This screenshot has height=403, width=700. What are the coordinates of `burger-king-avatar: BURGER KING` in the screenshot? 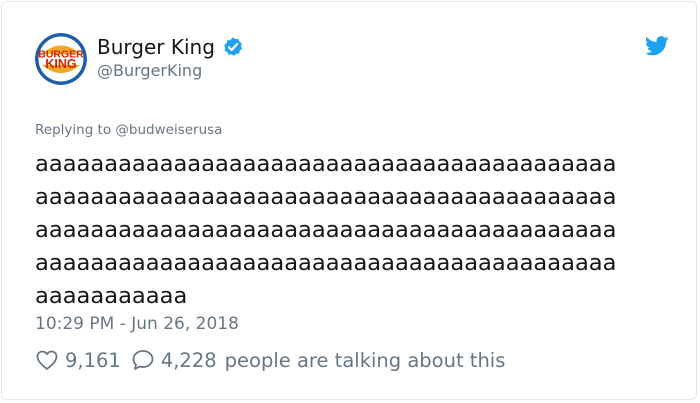 It's located at (61, 59).